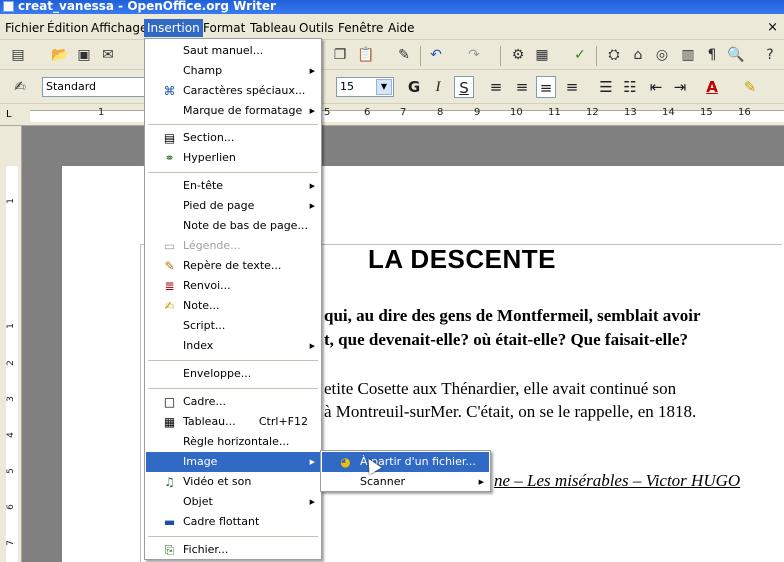  What do you see at coordinates (233, 482) in the screenshot?
I see `menu-item-video-son: ♫ Vidéo et son` at bounding box center [233, 482].